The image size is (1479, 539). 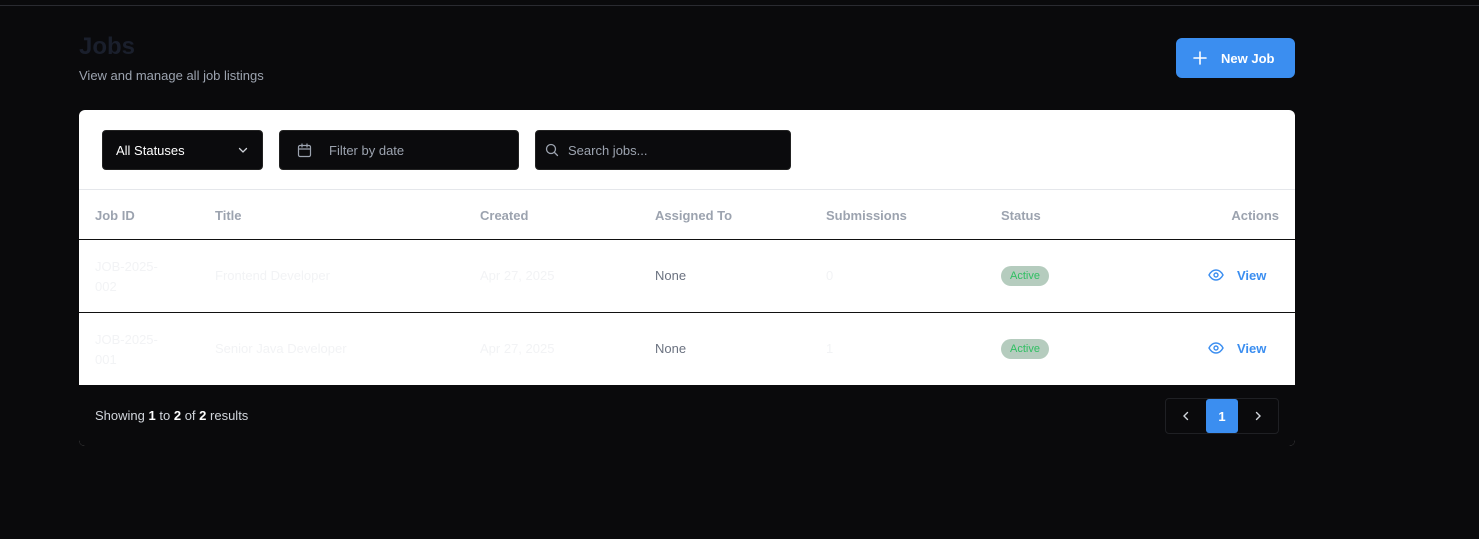 I want to click on page-button-current: 1, so click(x=1222, y=416).